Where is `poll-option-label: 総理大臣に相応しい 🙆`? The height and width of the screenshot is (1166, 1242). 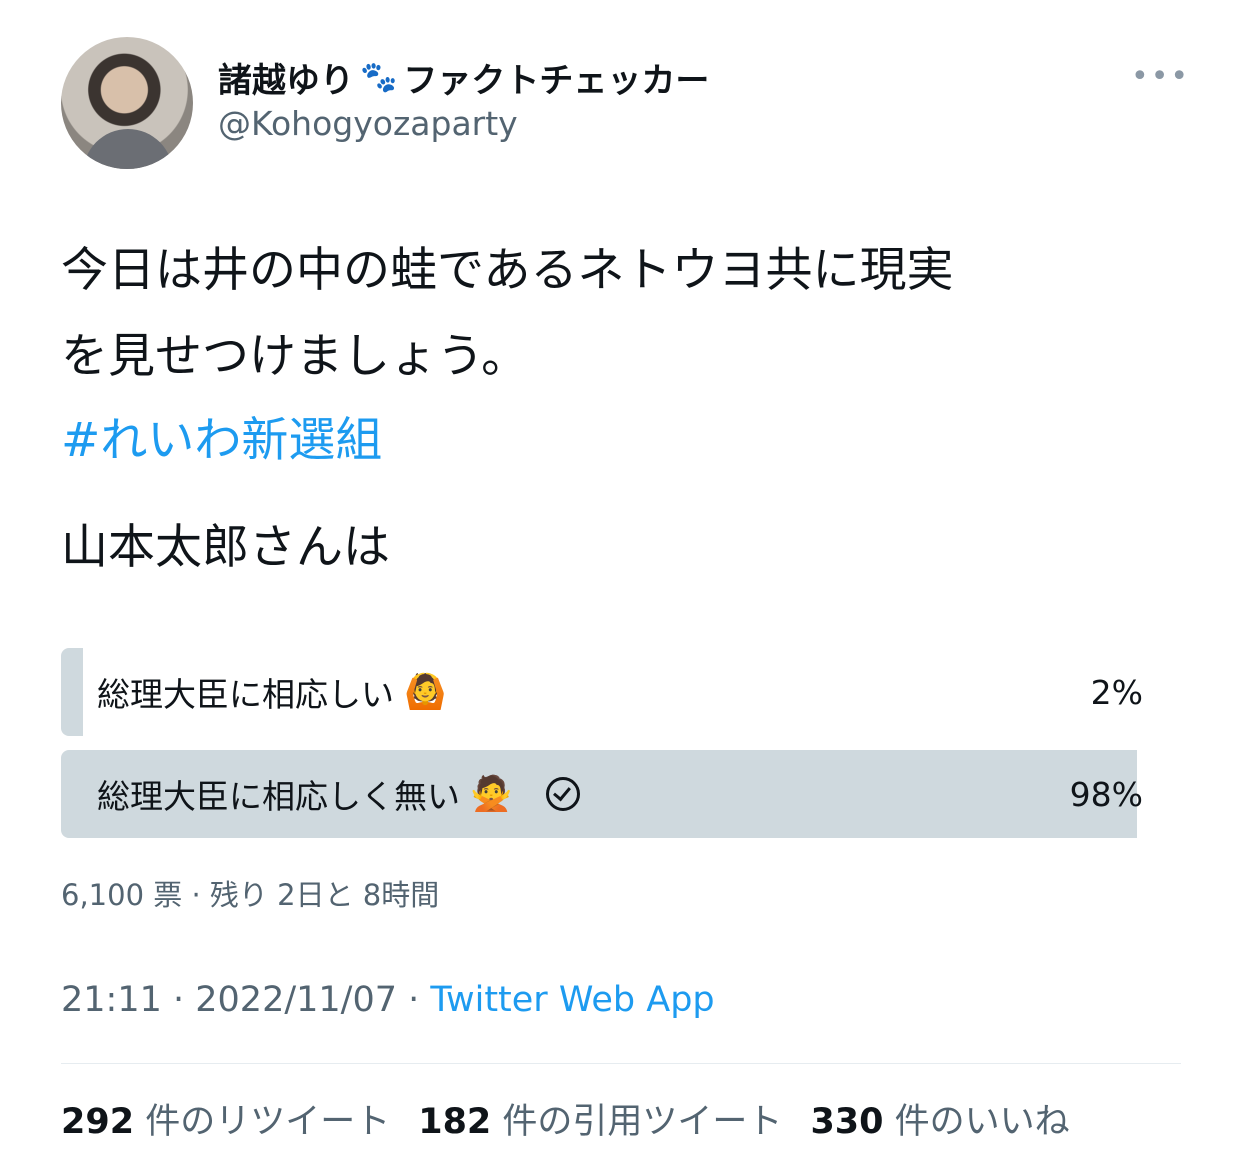 poll-option-label: 総理大臣に相応しい 🙆 is located at coordinates (271, 692).